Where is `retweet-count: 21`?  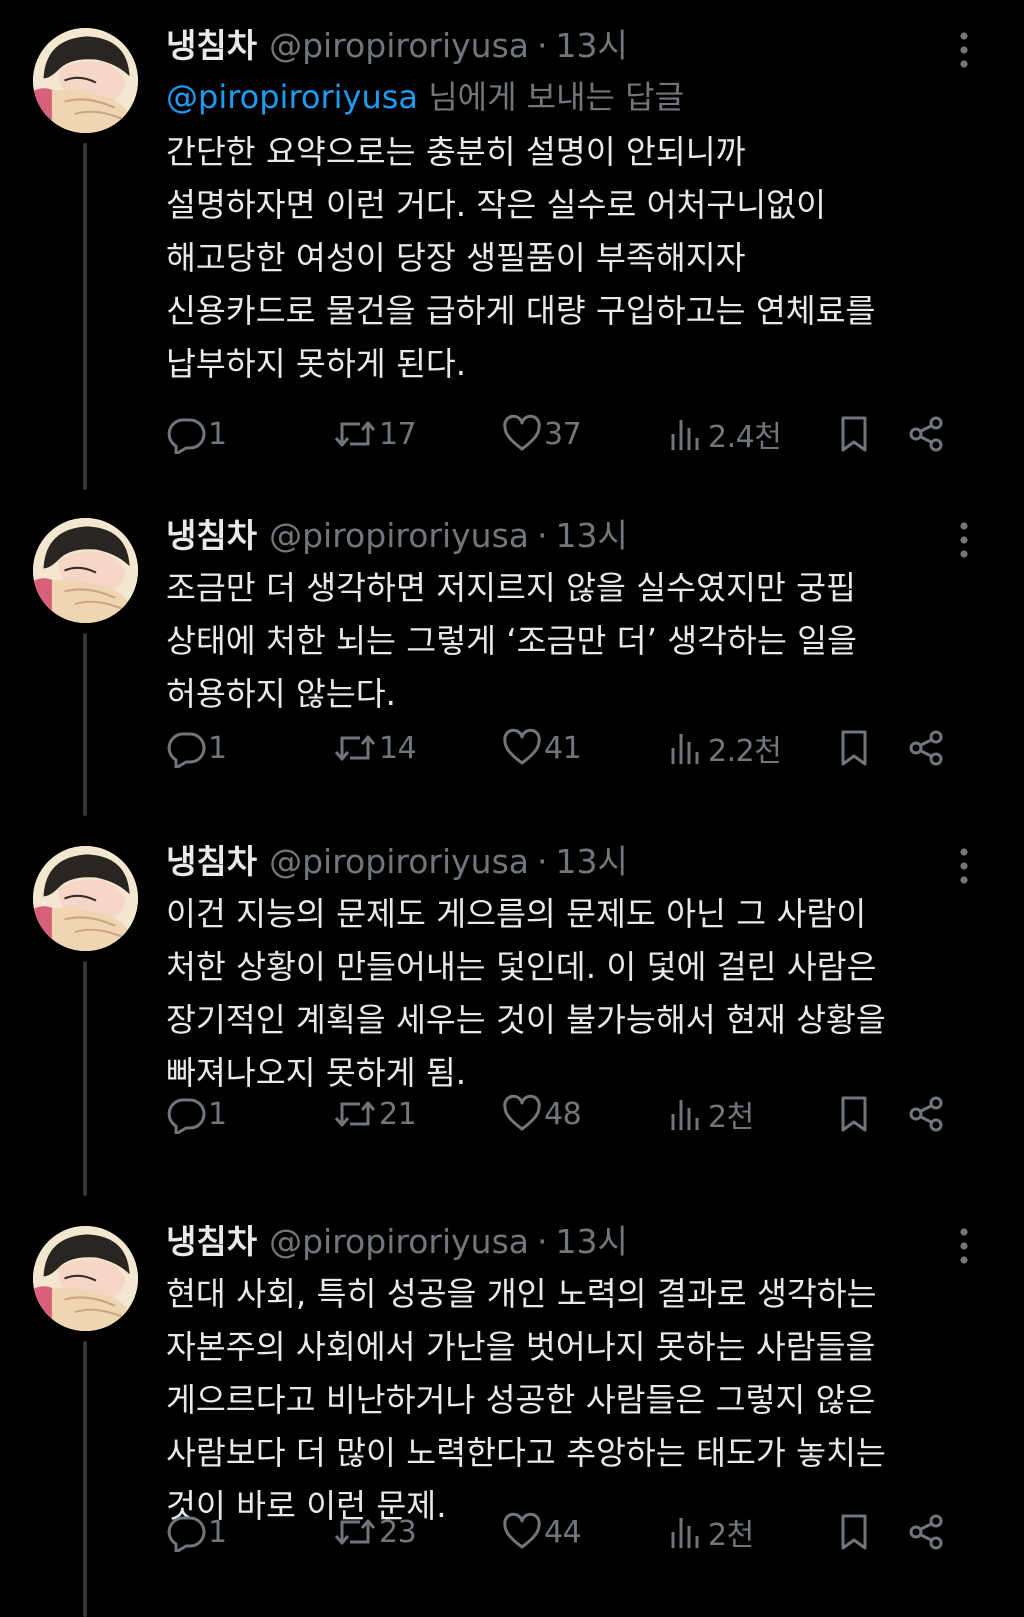
retweet-count: 21 is located at coordinates (398, 1114).